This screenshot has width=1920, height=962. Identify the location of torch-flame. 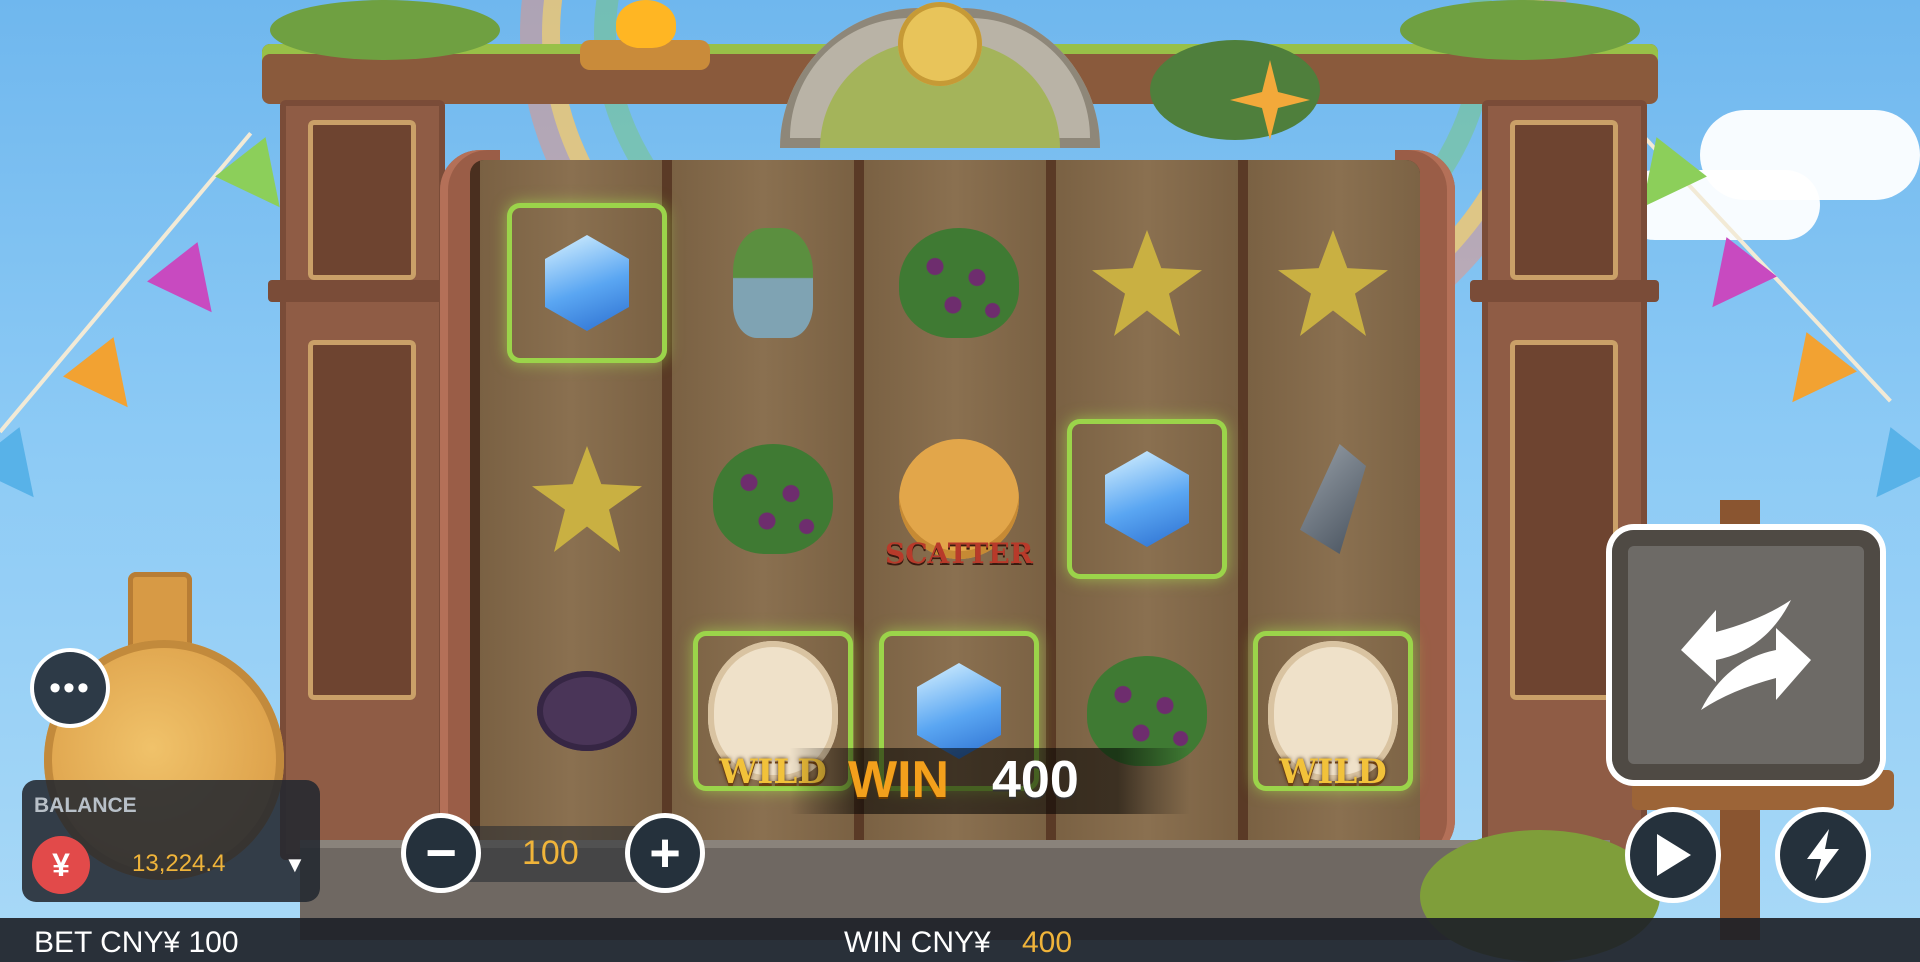
(646, 24).